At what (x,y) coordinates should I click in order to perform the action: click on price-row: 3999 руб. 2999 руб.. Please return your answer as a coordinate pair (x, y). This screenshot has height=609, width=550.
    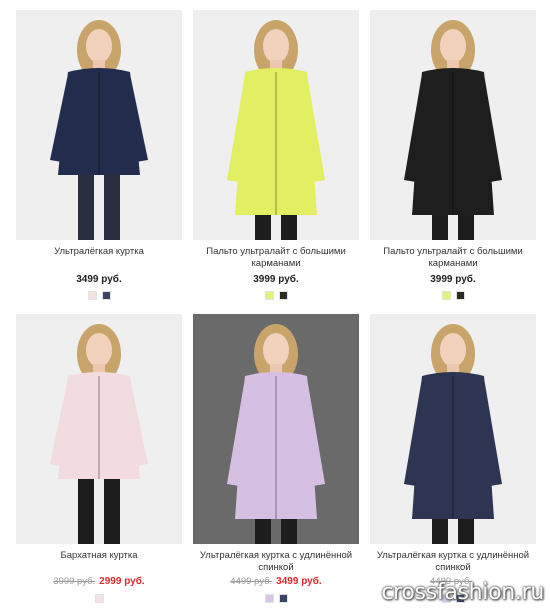
    Looking at the image, I should click on (99, 582).